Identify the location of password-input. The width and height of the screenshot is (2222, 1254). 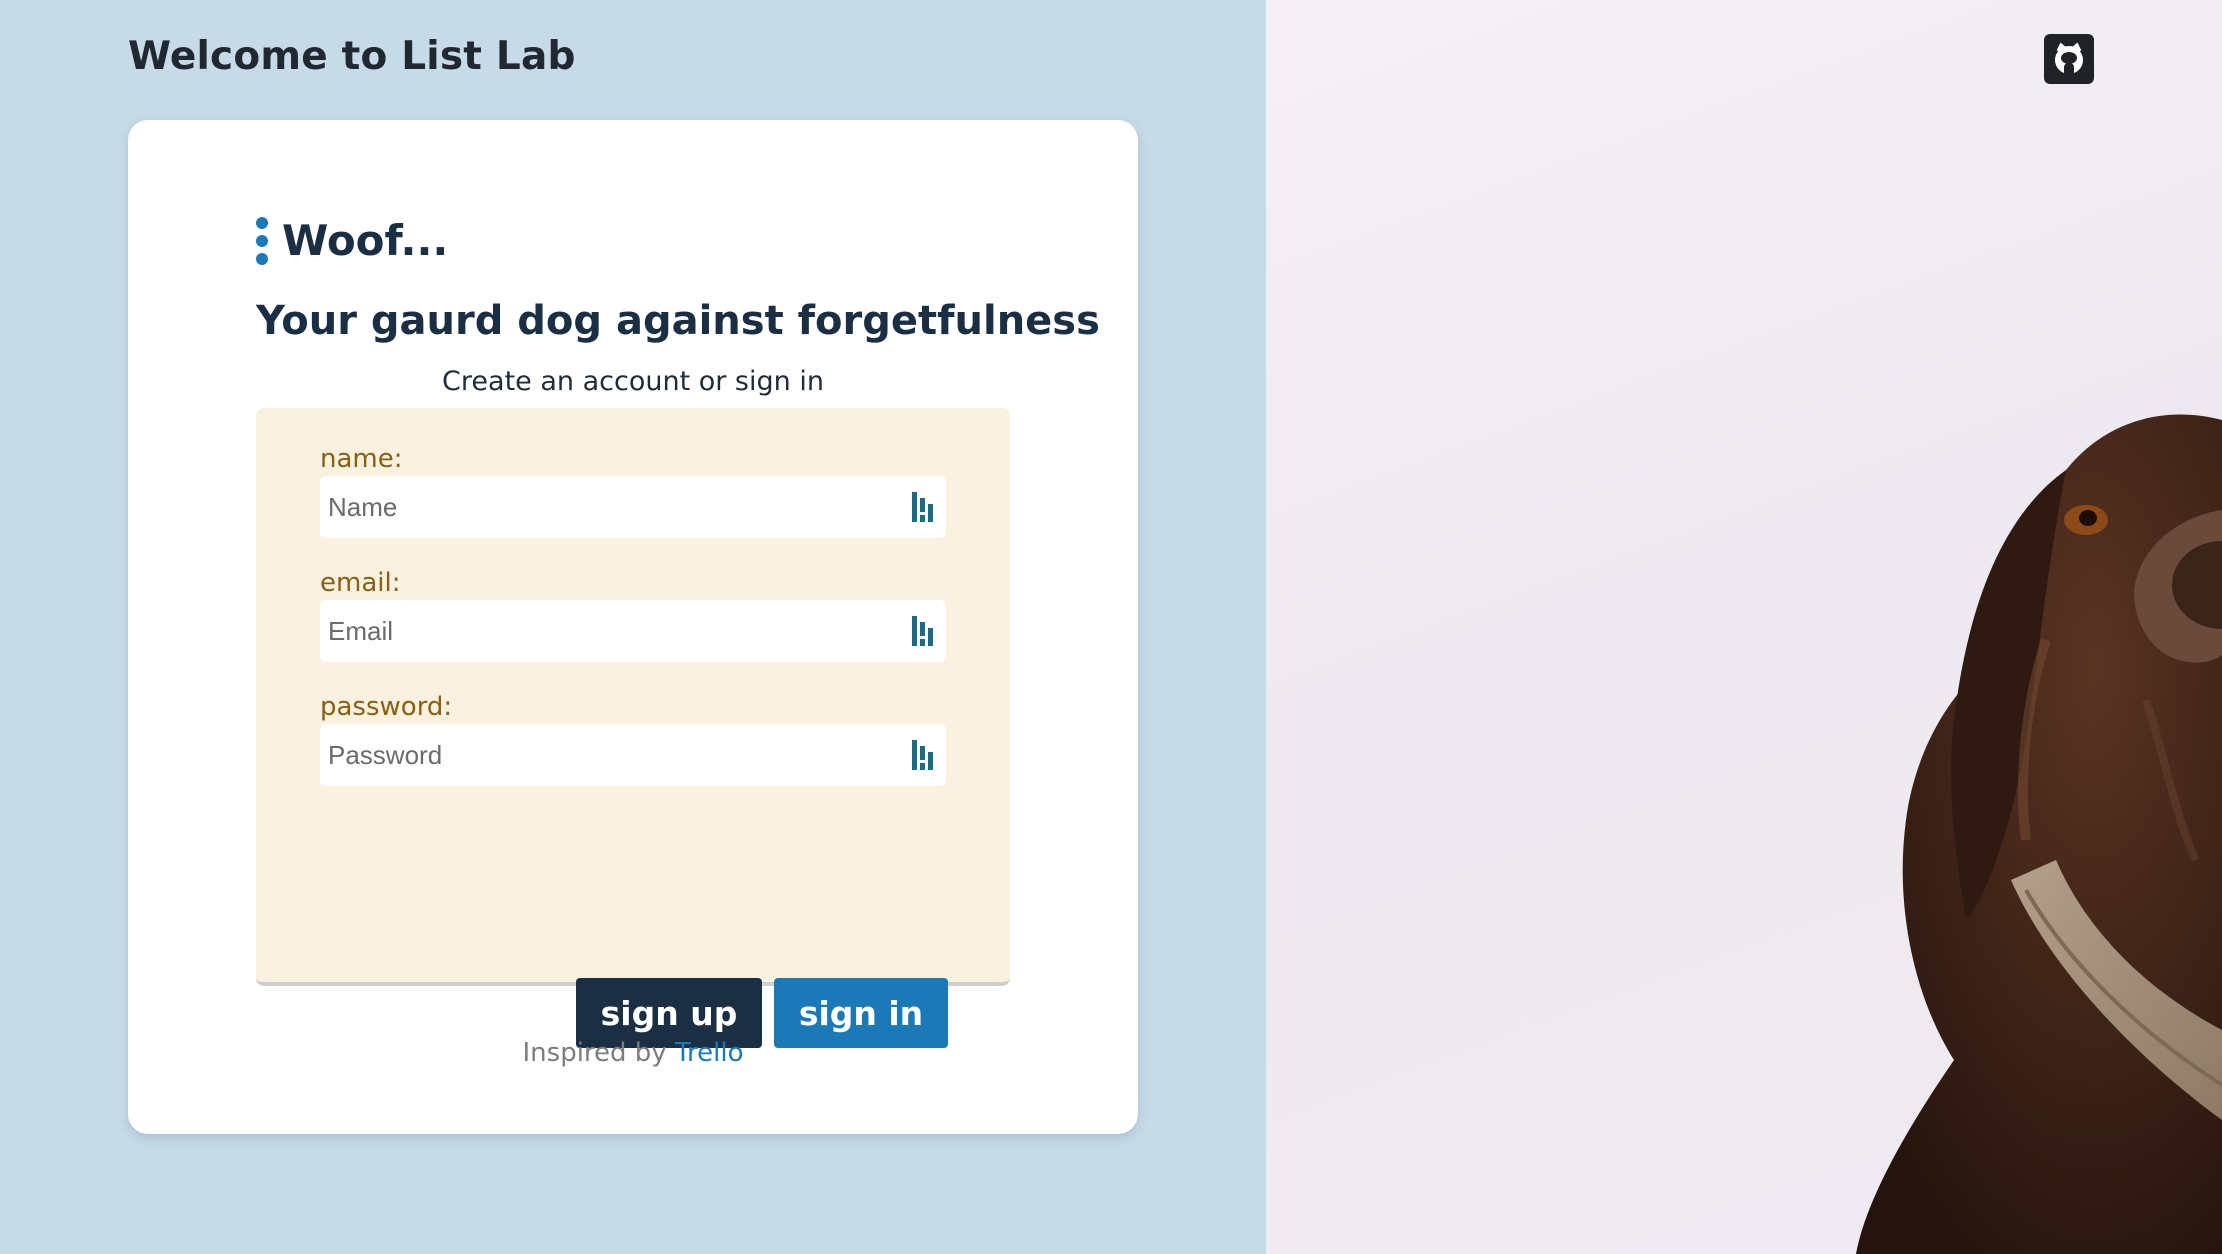
(633, 755).